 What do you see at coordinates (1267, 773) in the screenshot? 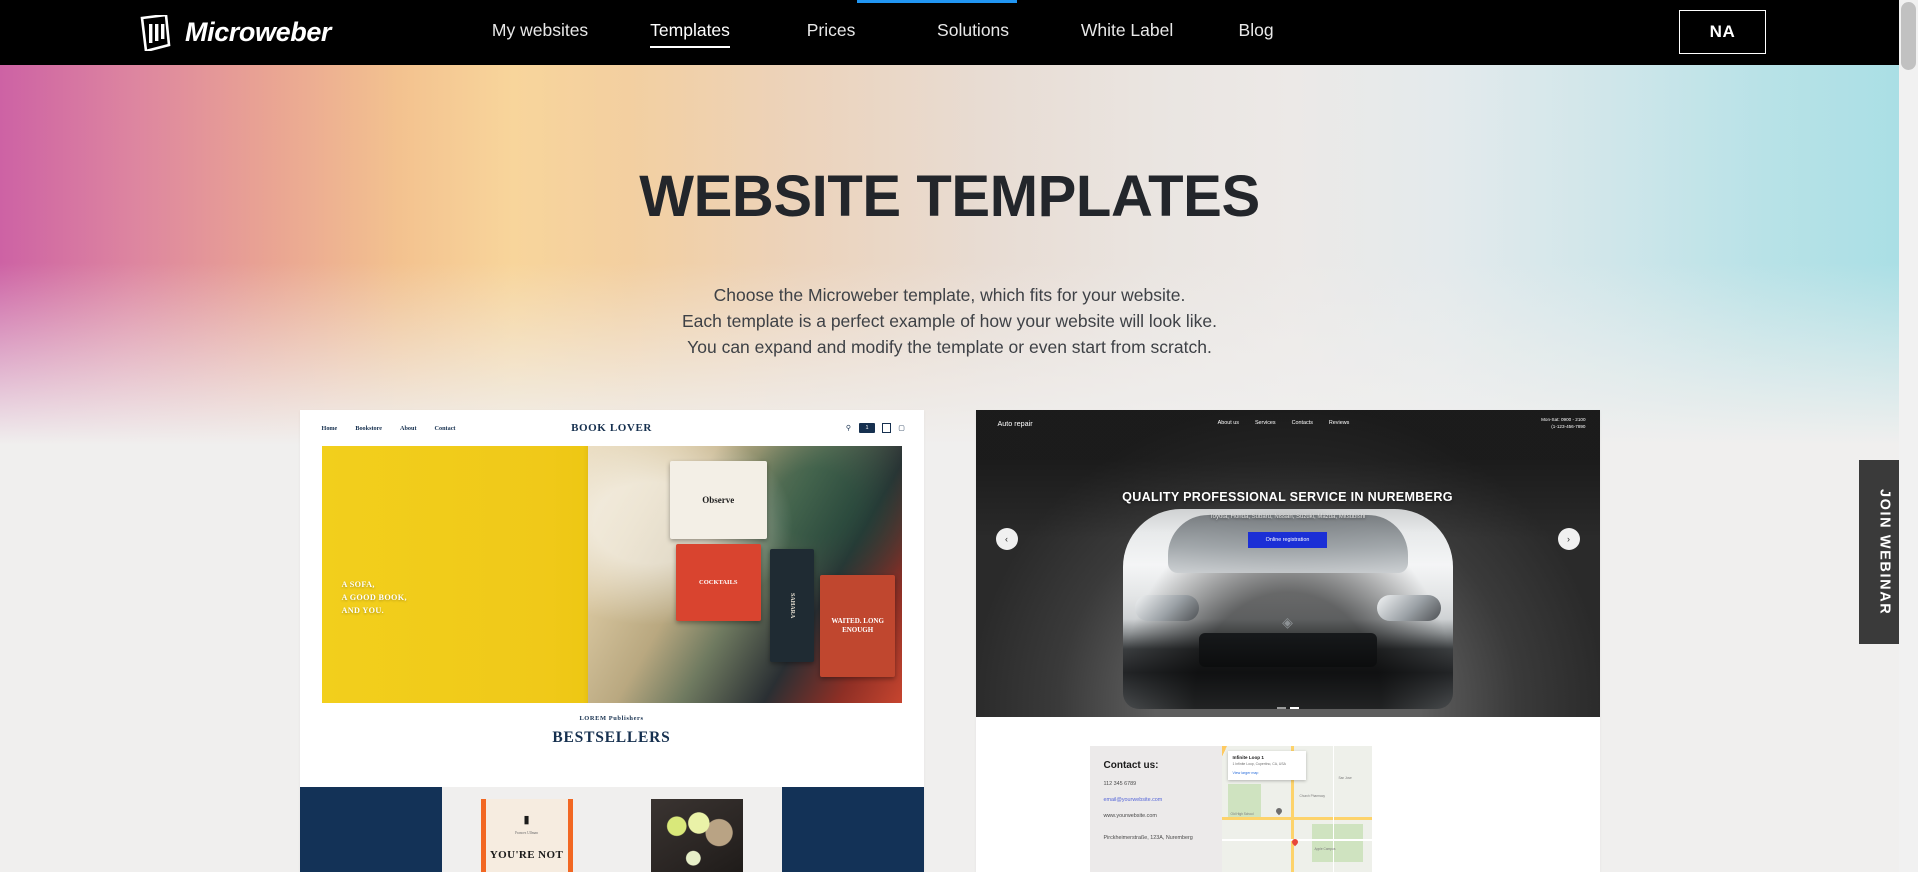
I see `map-card-link: View larger map` at bounding box center [1267, 773].